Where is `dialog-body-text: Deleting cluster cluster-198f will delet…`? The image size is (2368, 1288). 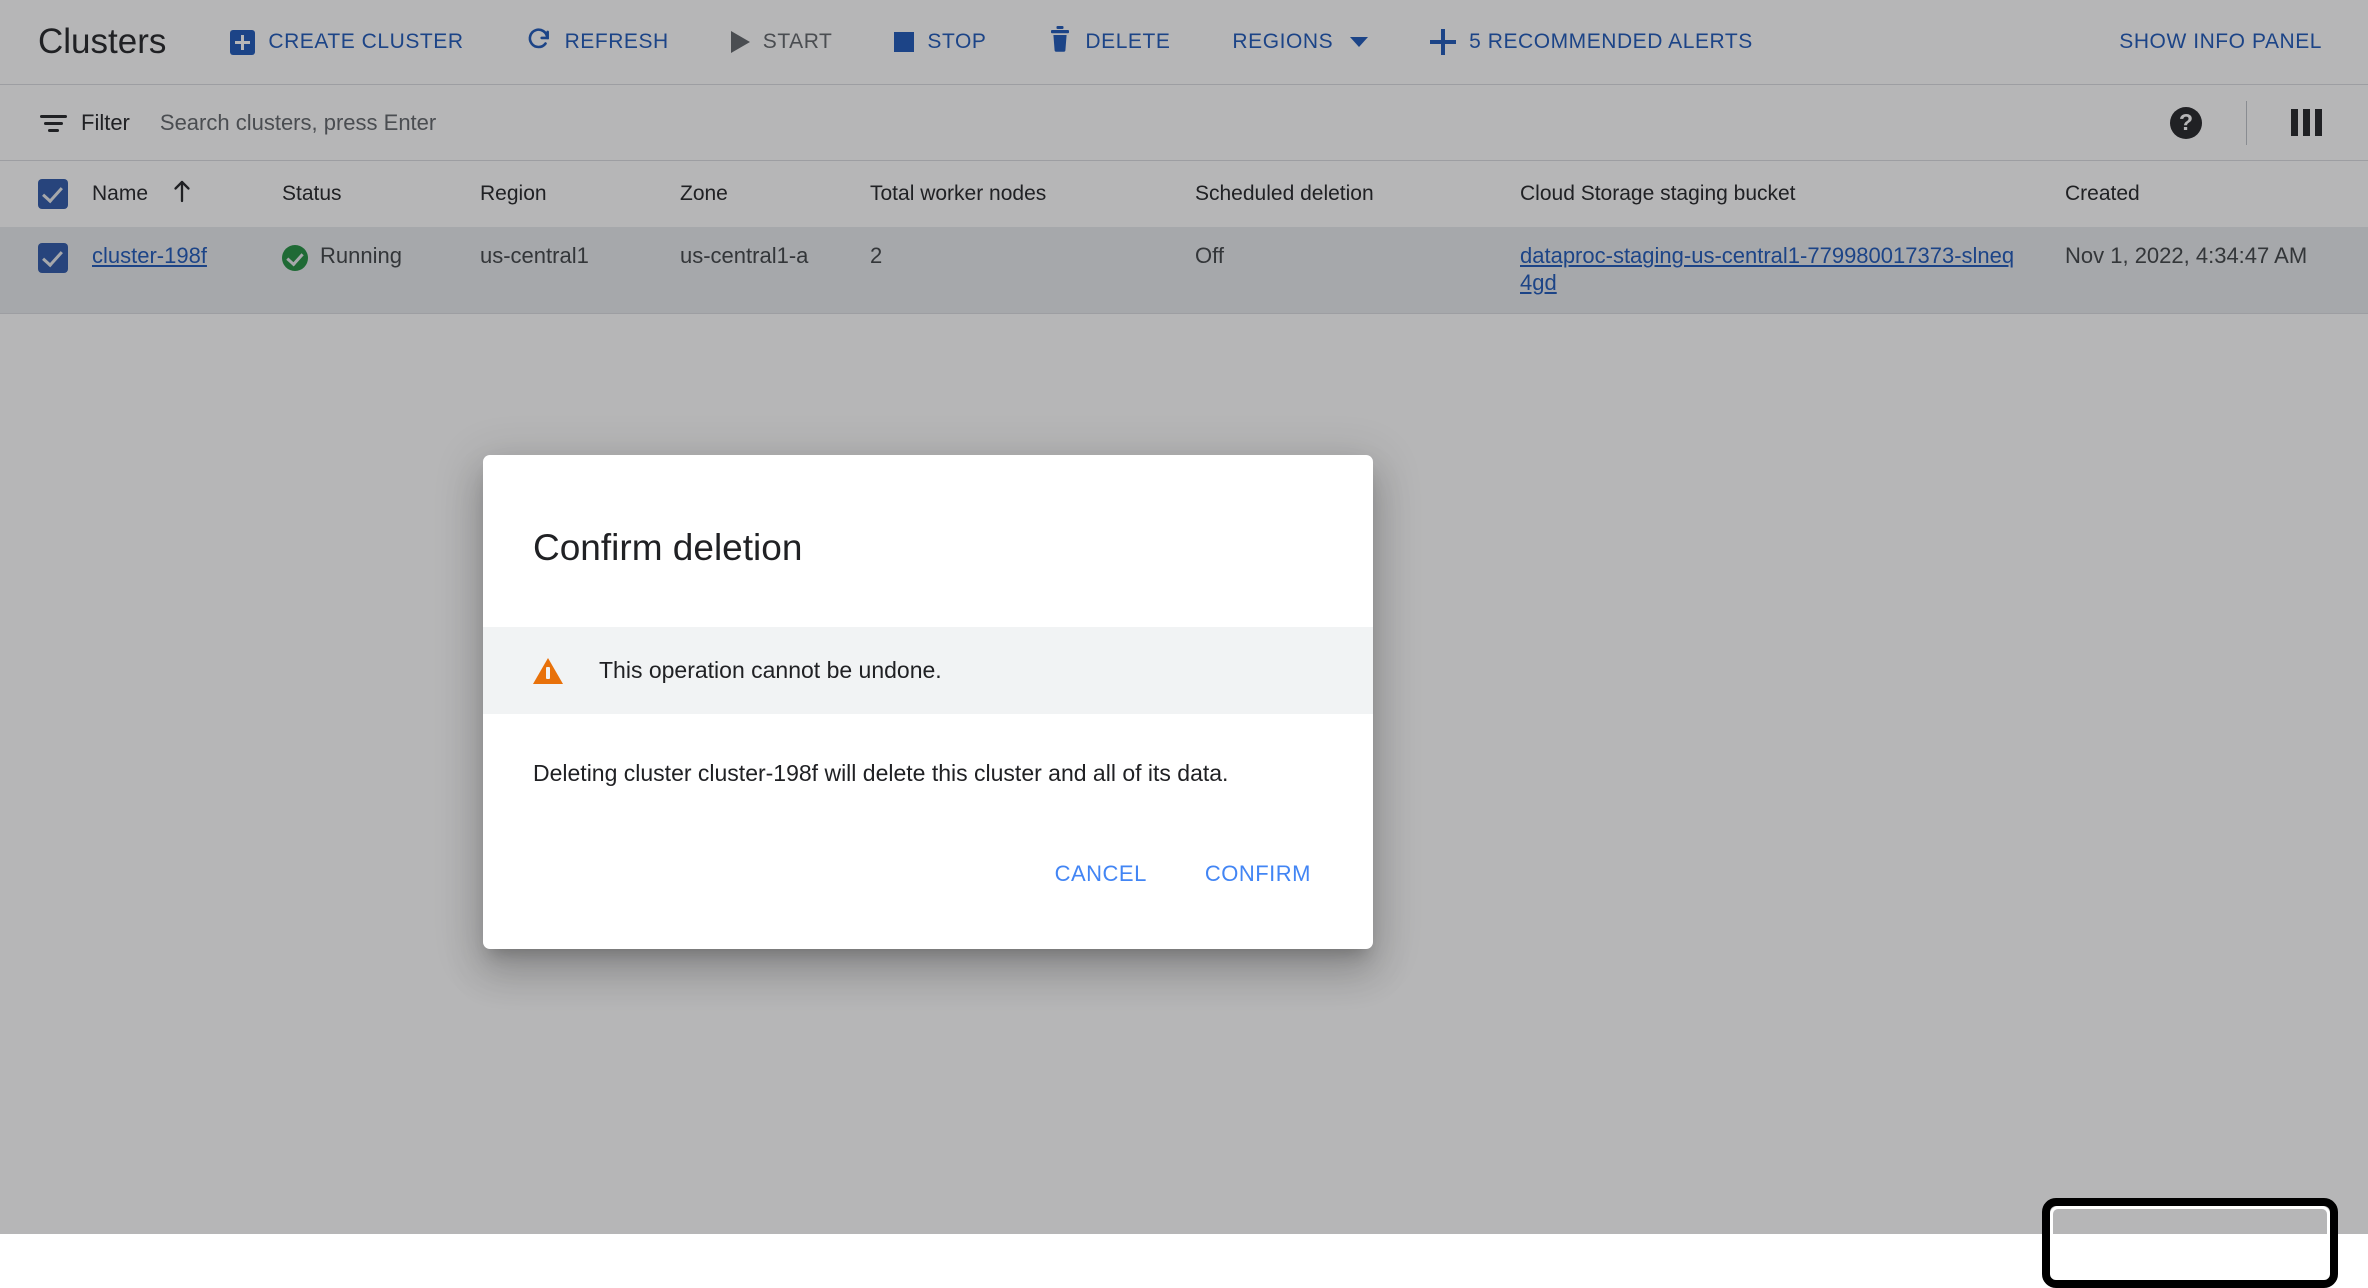 dialog-body-text: Deleting cluster cluster-198f will delet… is located at coordinates (881, 773).